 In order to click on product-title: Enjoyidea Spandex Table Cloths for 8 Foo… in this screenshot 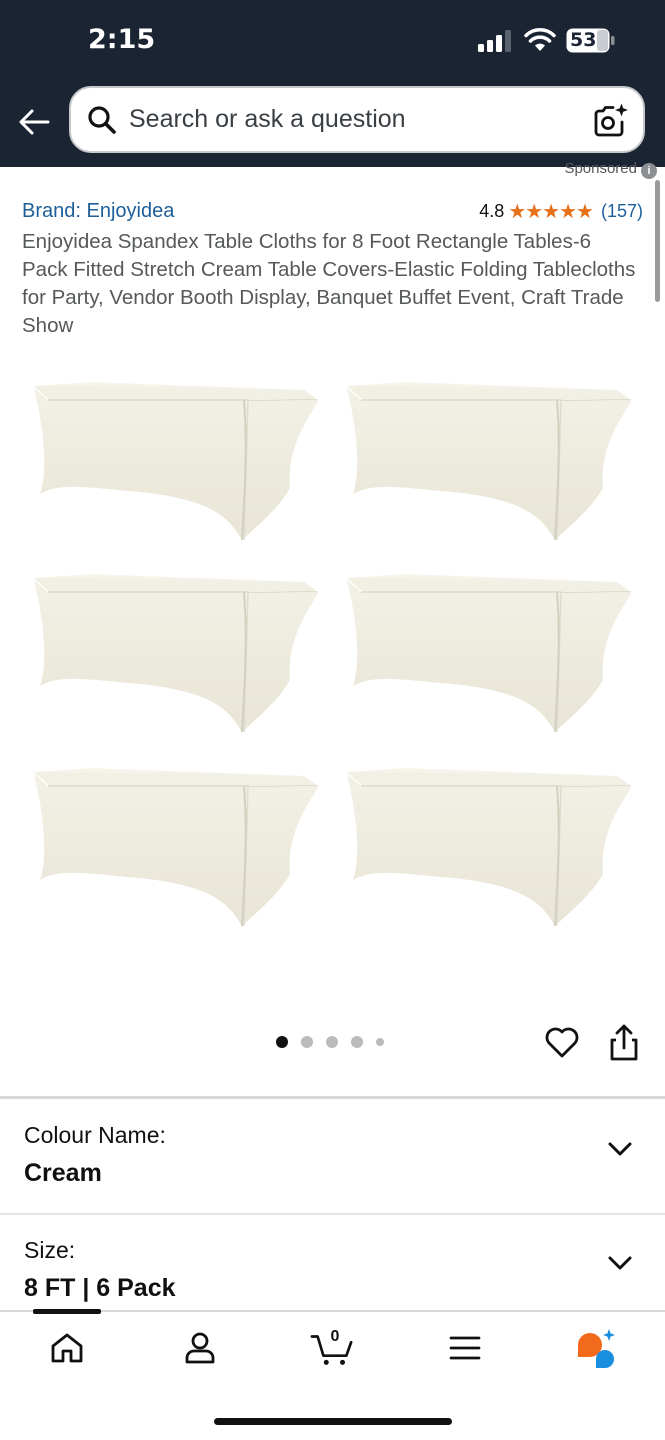, I will do `click(329, 283)`.